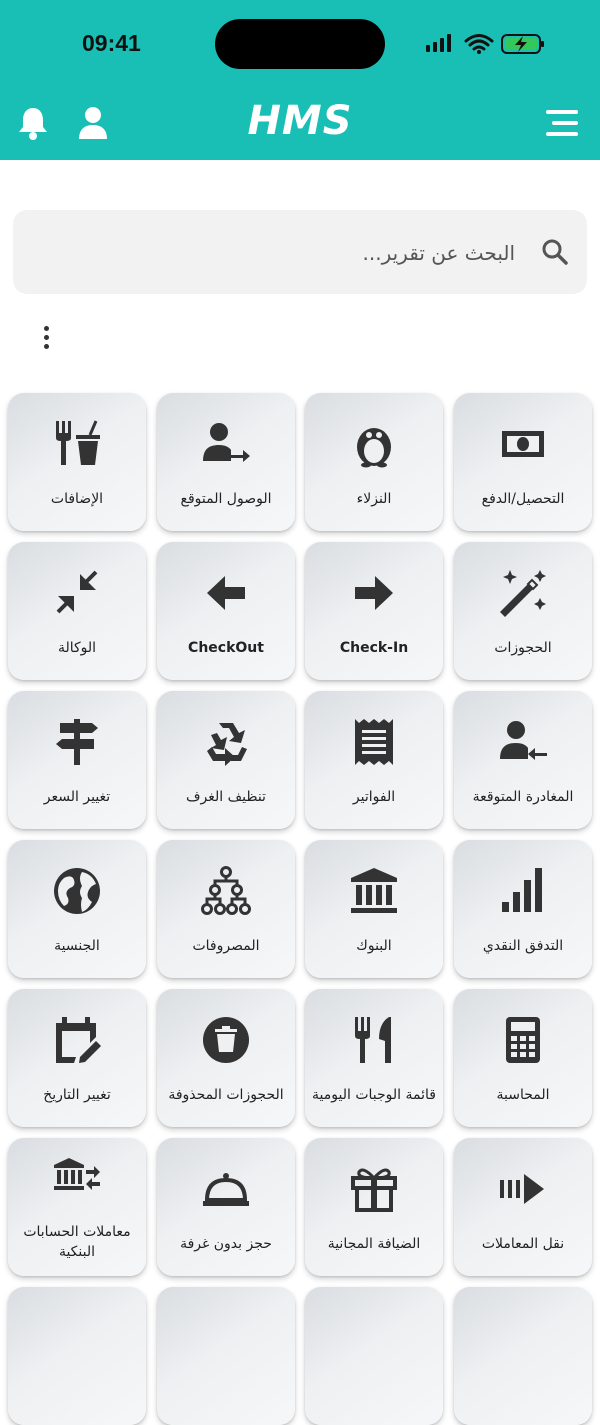 This screenshot has width=600, height=1425. Describe the element at coordinates (77, 1095) in the screenshot. I see `tile-label: تغيير التاريخ` at that location.